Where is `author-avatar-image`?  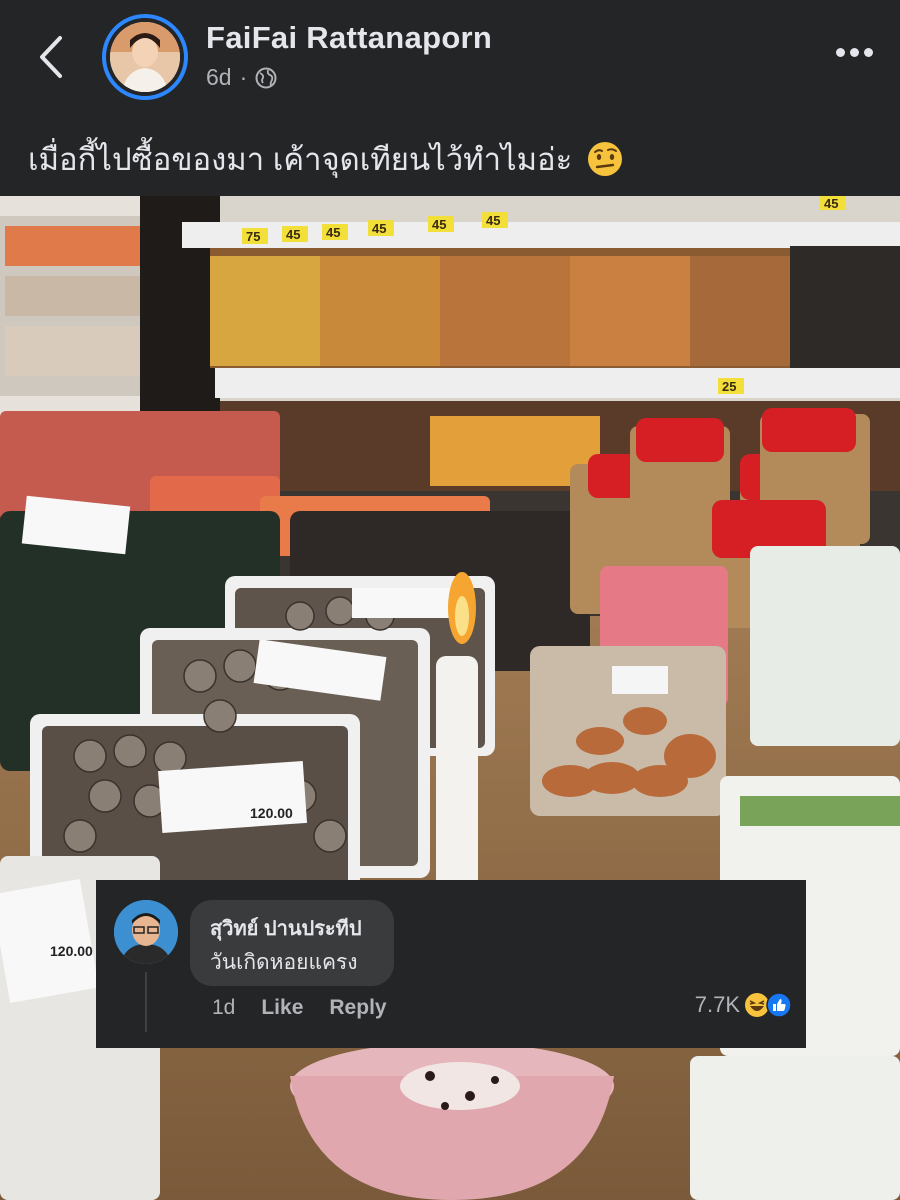
author-avatar-image is located at coordinates (145, 57).